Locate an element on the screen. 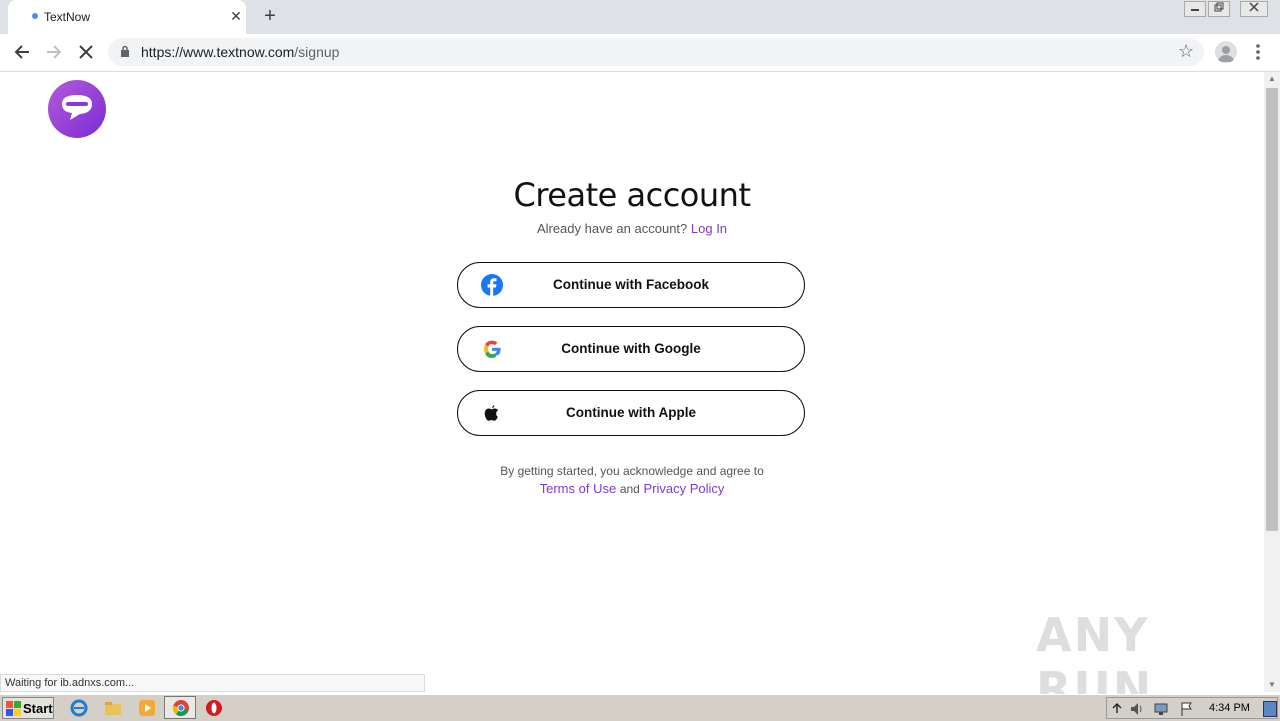 The width and height of the screenshot is (1280, 721). continue-apple-button: Continue with Apple is located at coordinates (631, 413).